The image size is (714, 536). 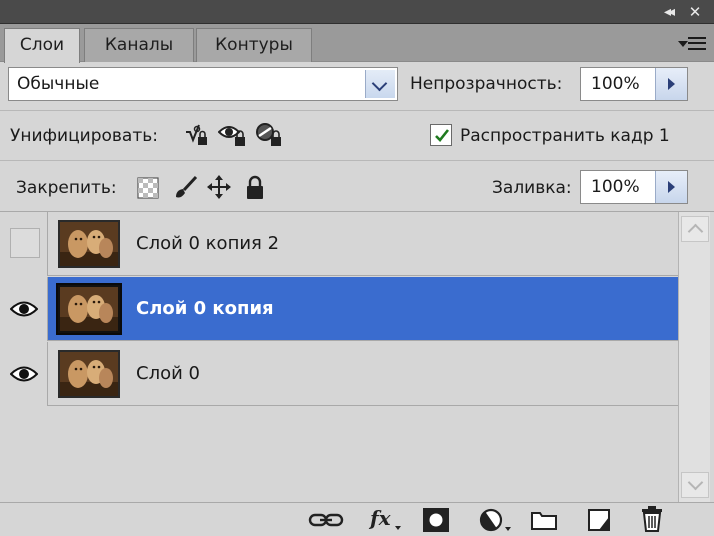 What do you see at coordinates (197, 135) in the screenshot?
I see `unify-position-icon` at bounding box center [197, 135].